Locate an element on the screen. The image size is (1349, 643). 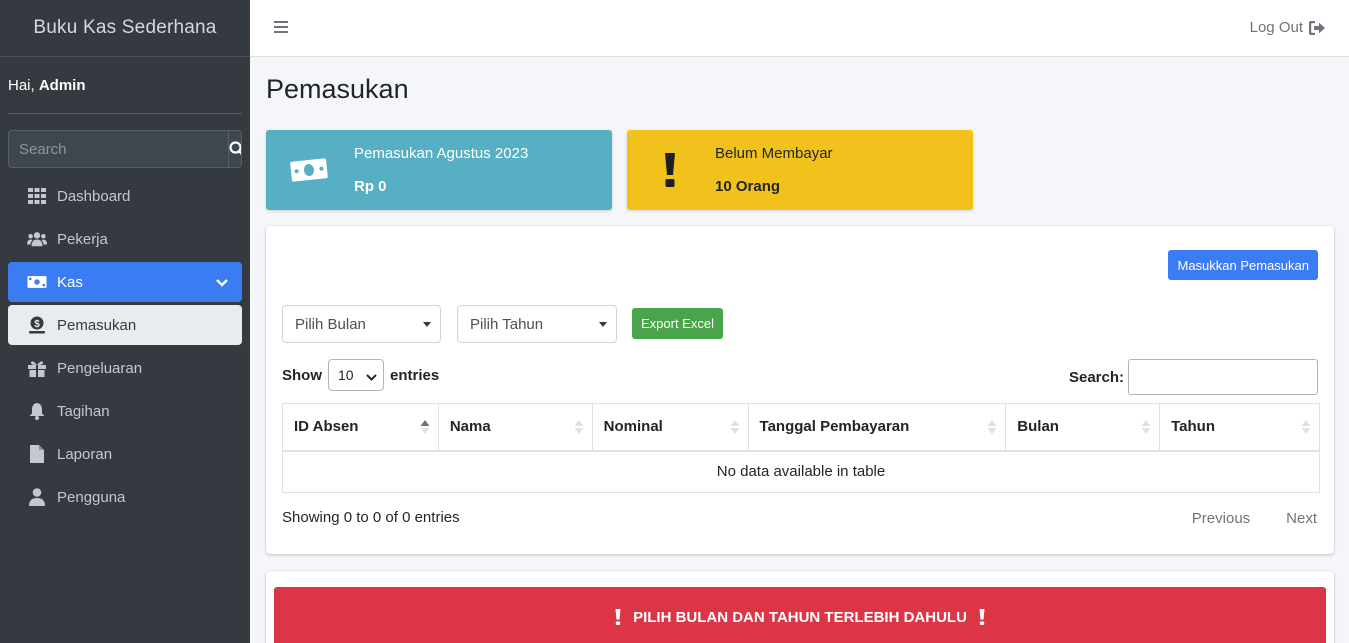
sidebar-item-dashboard: Dashboard is located at coordinates (125, 196).